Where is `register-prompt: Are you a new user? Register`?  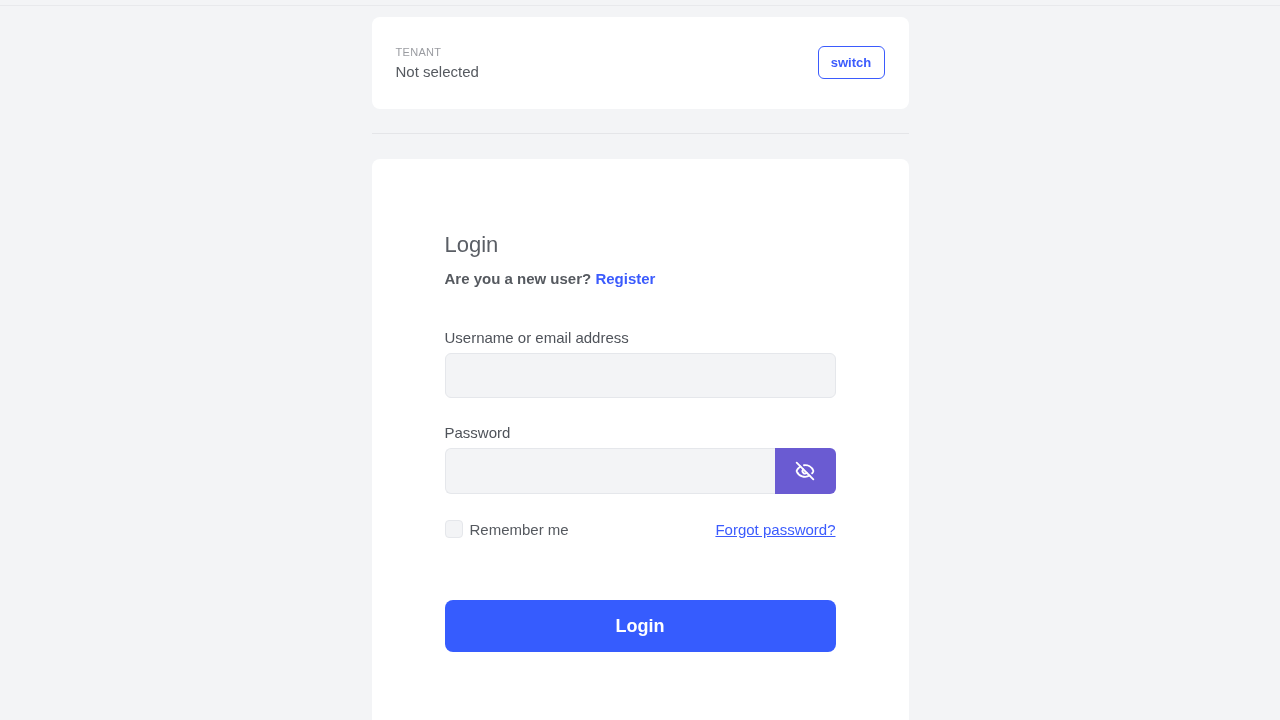
register-prompt: Are you a new user? Register is located at coordinates (550, 279).